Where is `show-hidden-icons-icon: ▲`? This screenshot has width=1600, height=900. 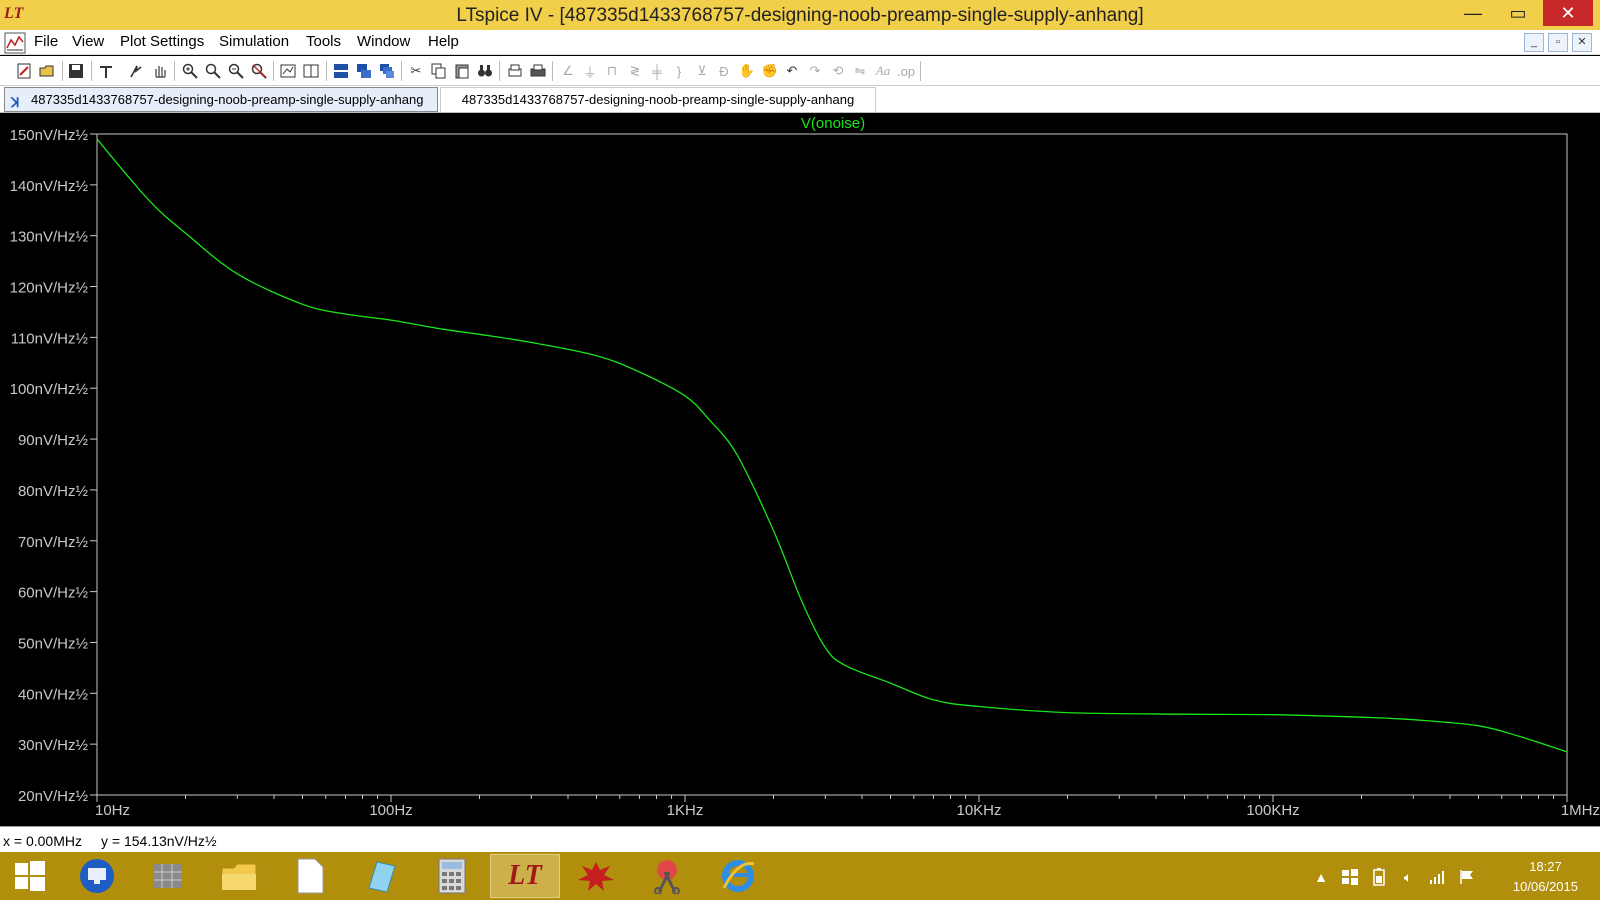 show-hidden-icons-icon: ▲ is located at coordinates (1321, 877).